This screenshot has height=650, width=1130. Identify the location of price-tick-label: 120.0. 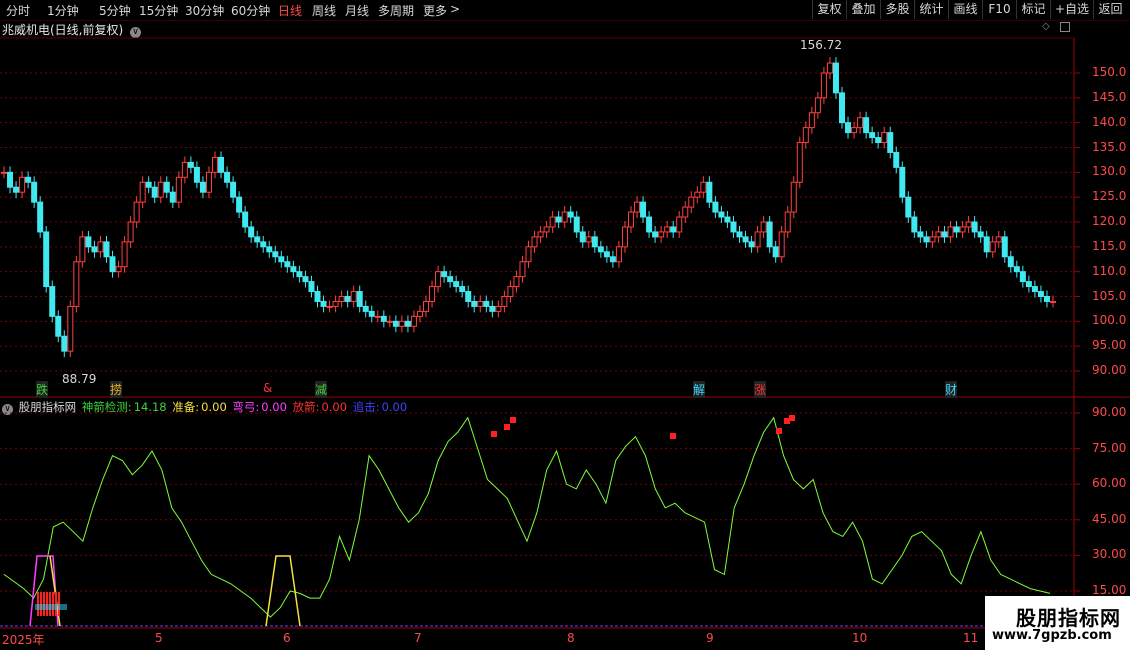
(1109, 221).